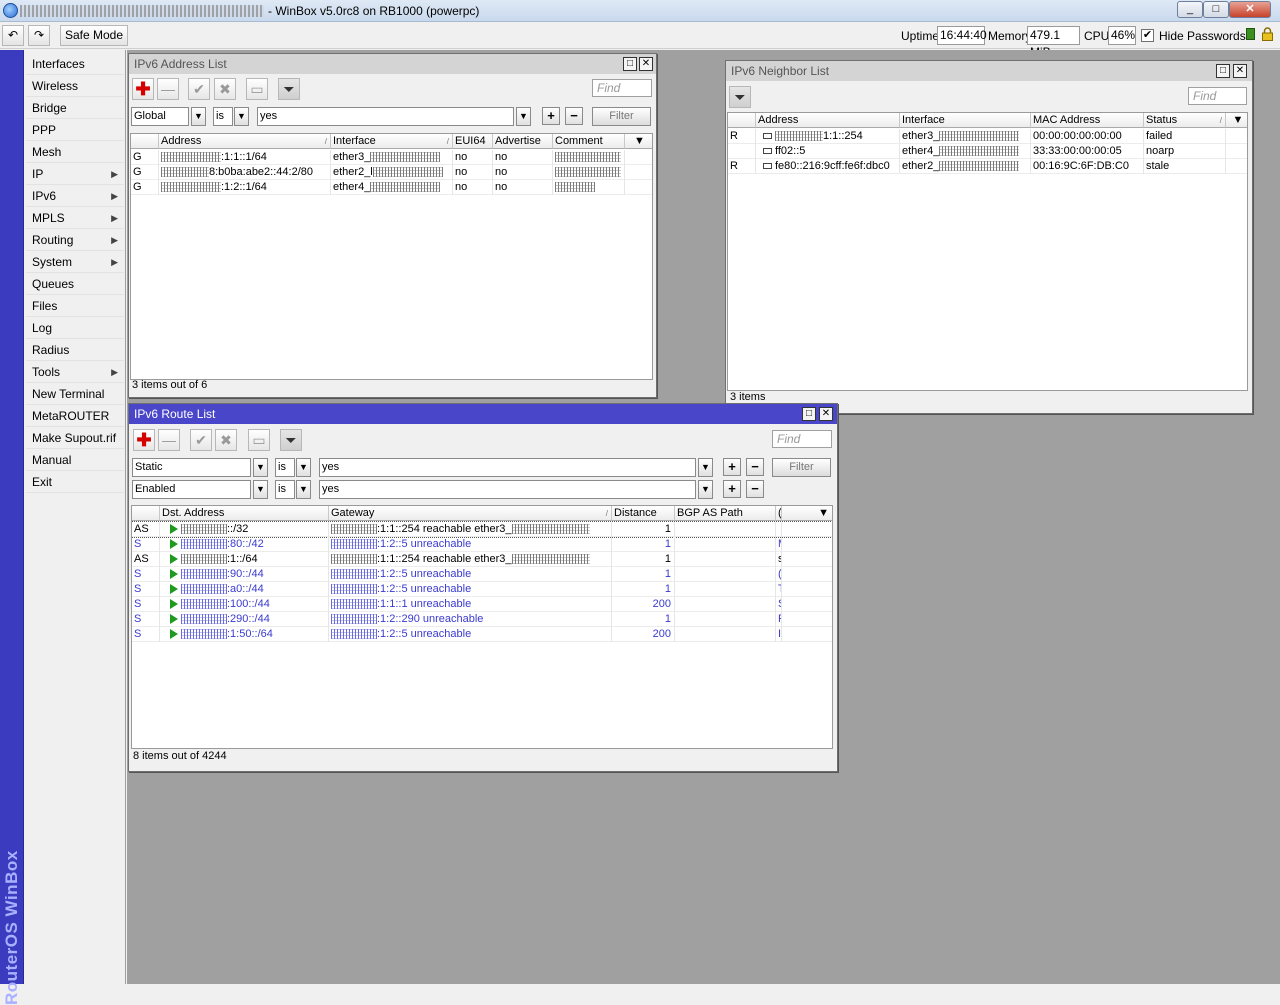 The image size is (1280, 1005). What do you see at coordinates (160, 116) in the screenshot?
I see `filter-field-select: Global` at bounding box center [160, 116].